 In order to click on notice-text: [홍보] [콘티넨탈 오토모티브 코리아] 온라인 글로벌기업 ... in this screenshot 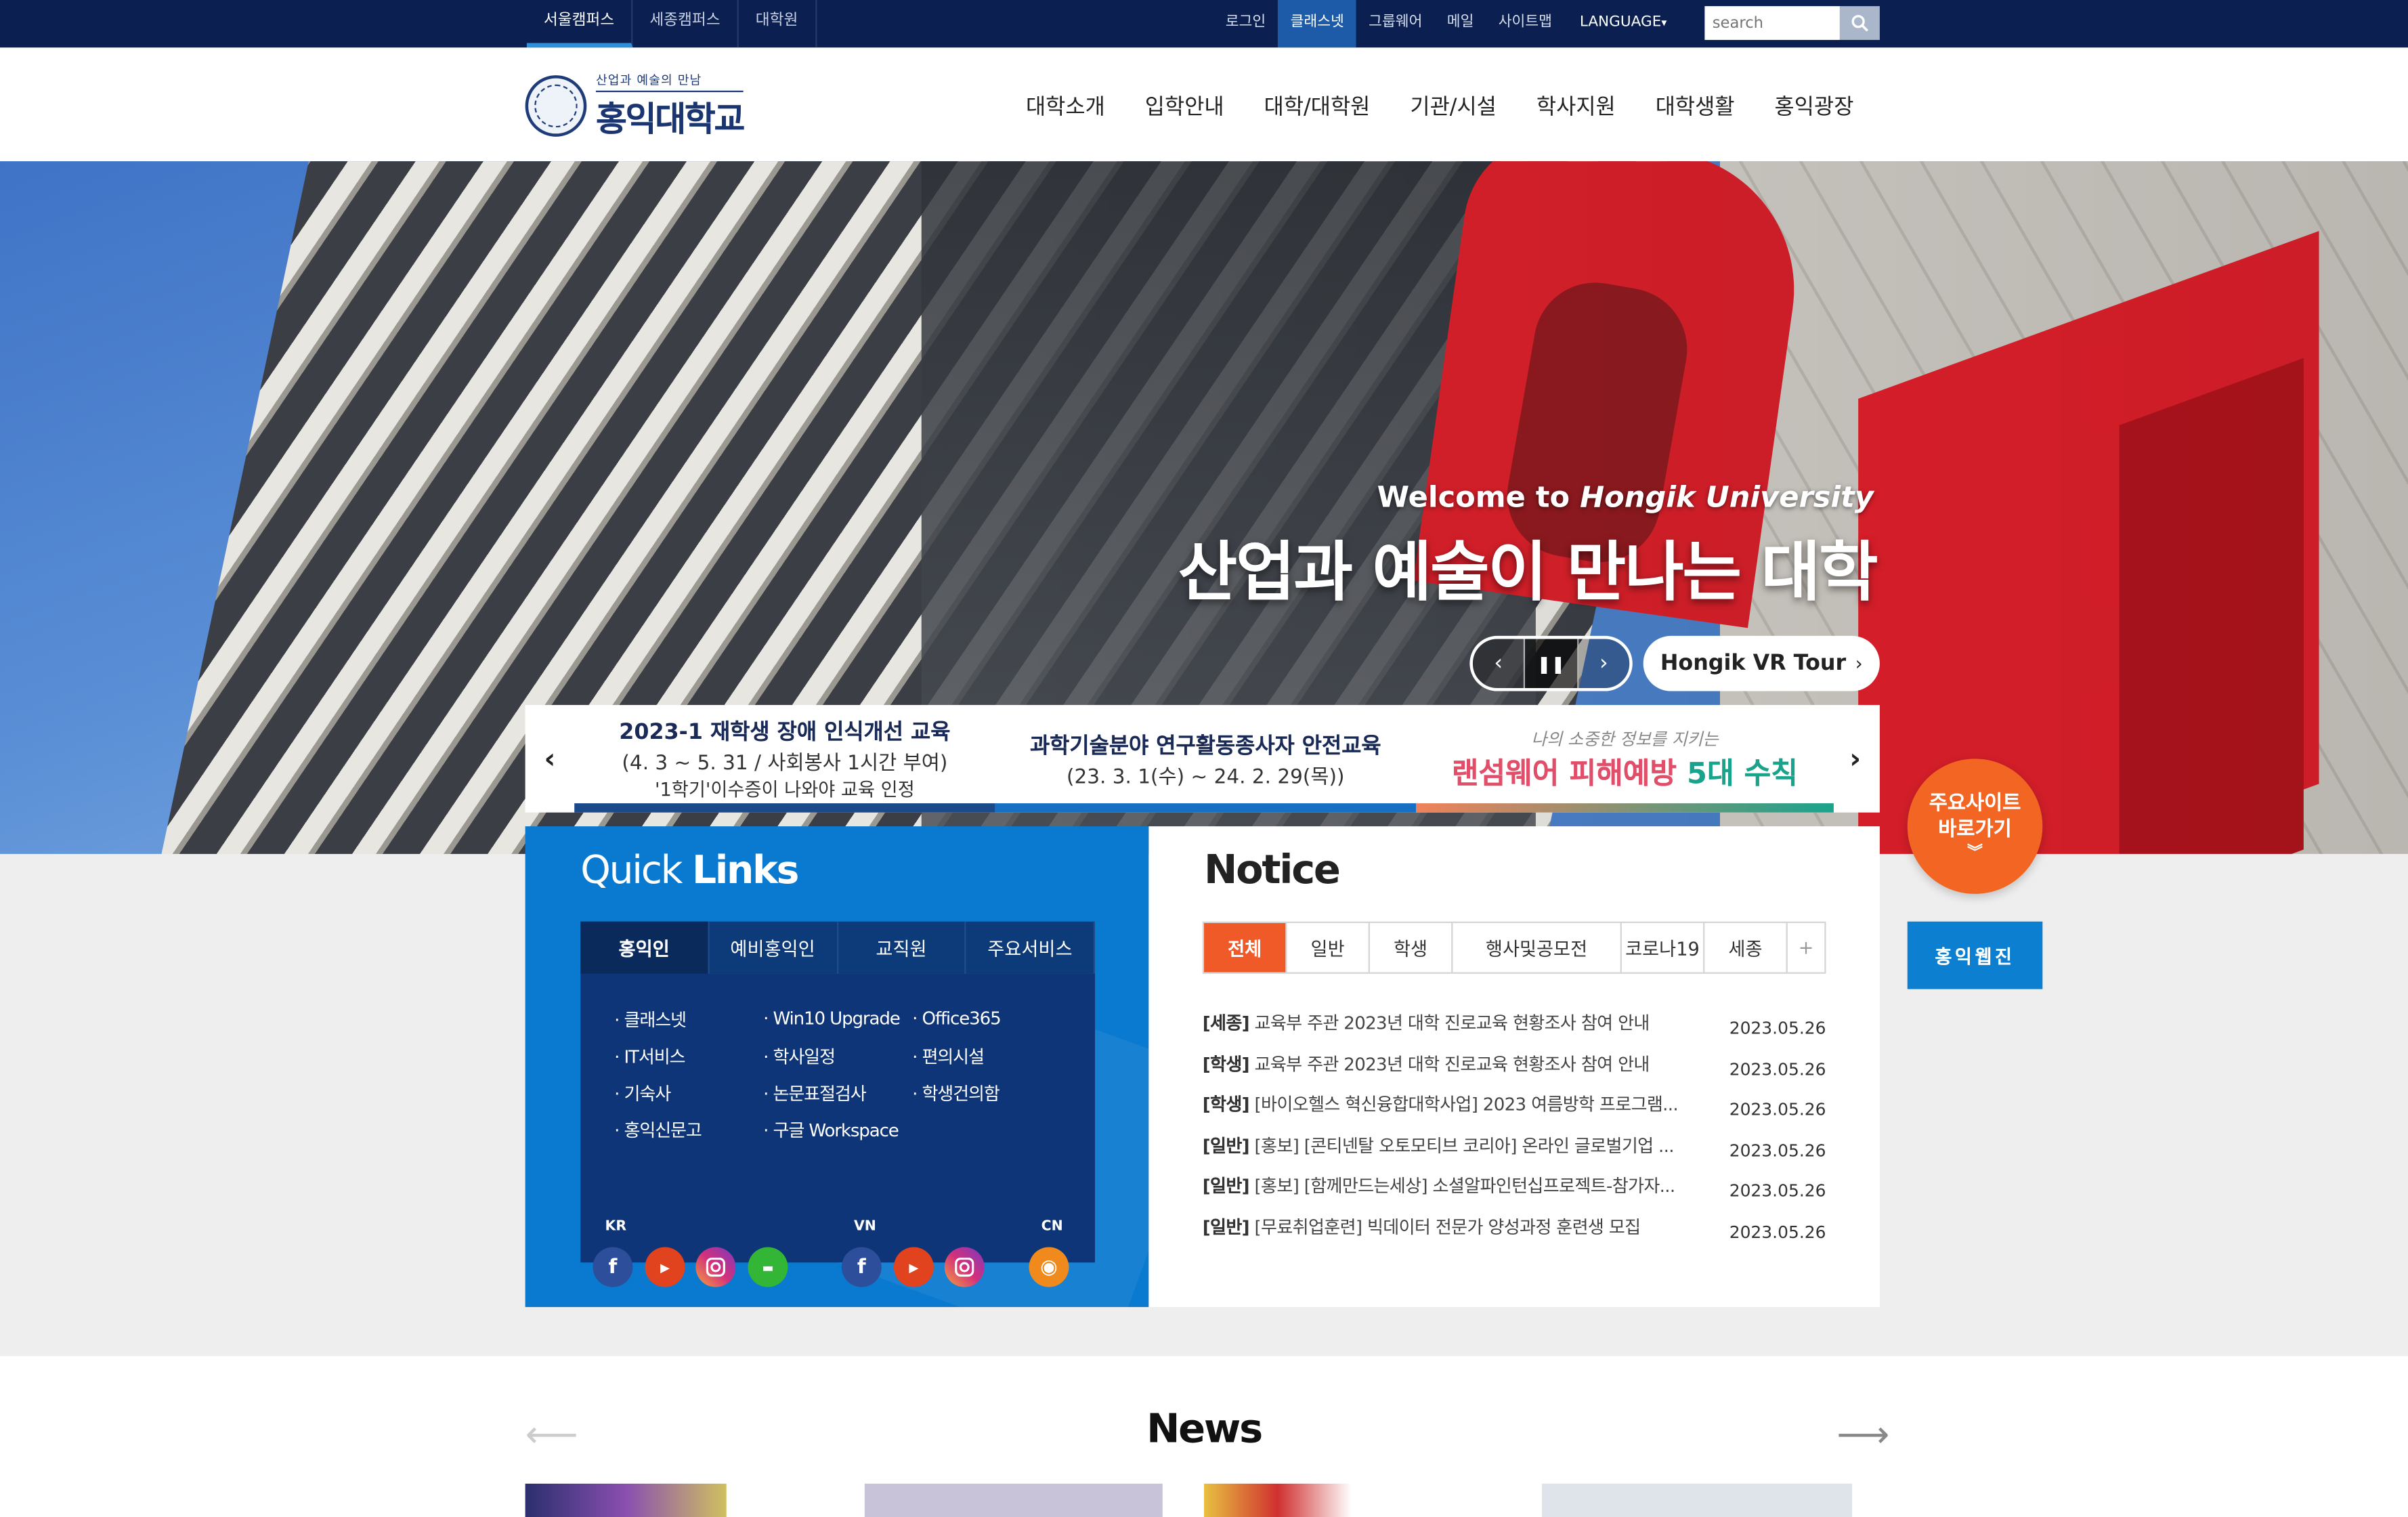, I will do `click(1461, 1145)`.